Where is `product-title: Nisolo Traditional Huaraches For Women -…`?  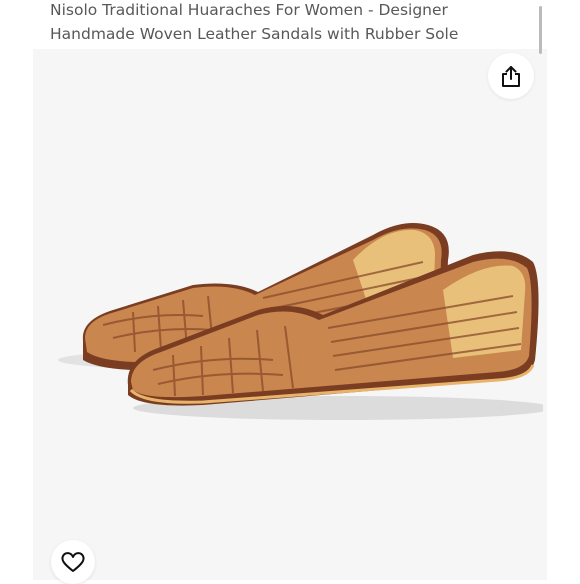 product-title: Nisolo Traditional Huaraches For Women -… is located at coordinates (290, 23).